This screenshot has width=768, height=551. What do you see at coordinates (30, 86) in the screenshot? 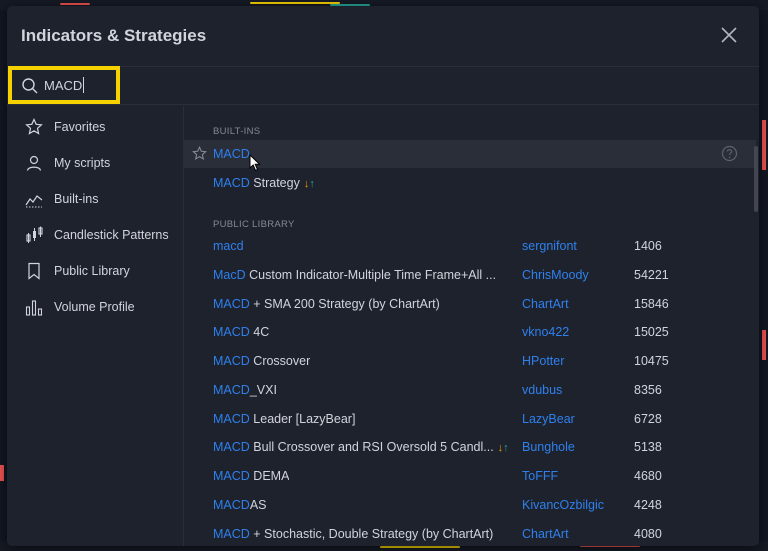
I see `search-icon` at bounding box center [30, 86].